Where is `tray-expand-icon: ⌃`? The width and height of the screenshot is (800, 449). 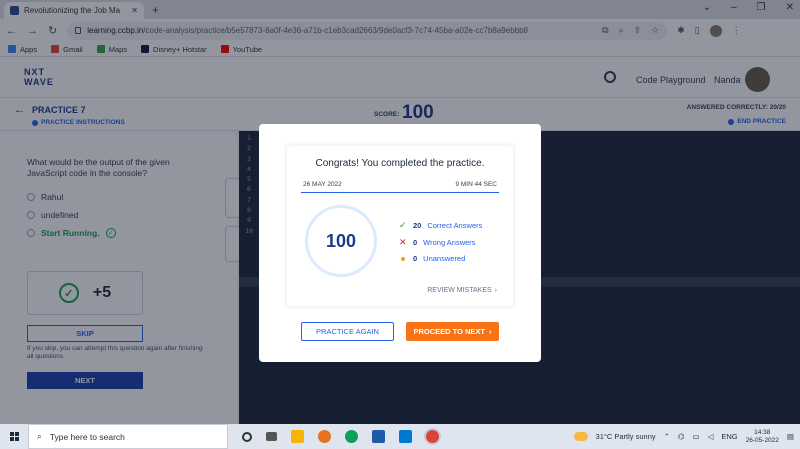 tray-expand-icon: ⌃ is located at coordinates (667, 436).